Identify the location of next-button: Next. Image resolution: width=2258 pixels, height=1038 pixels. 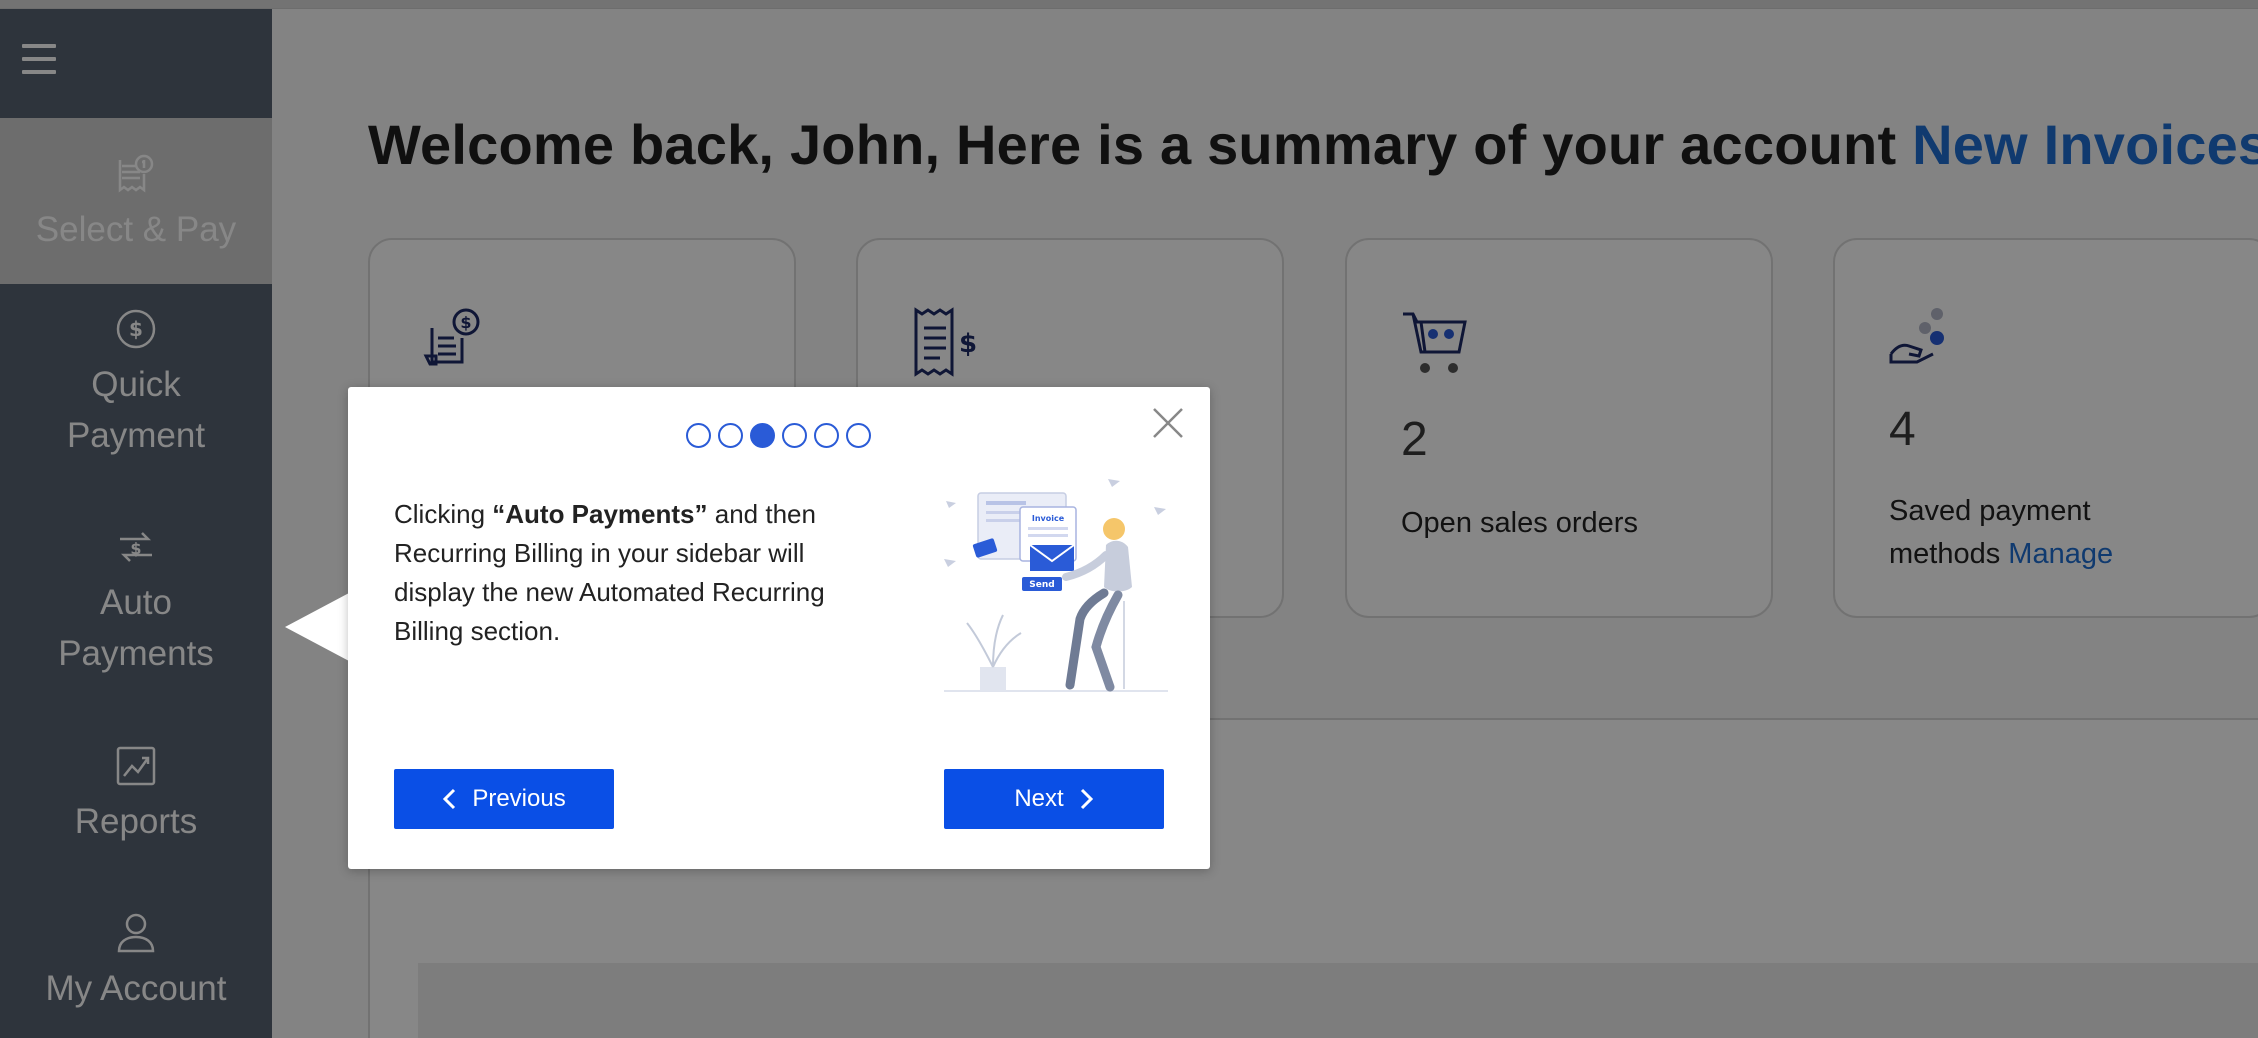
(1054, 799).